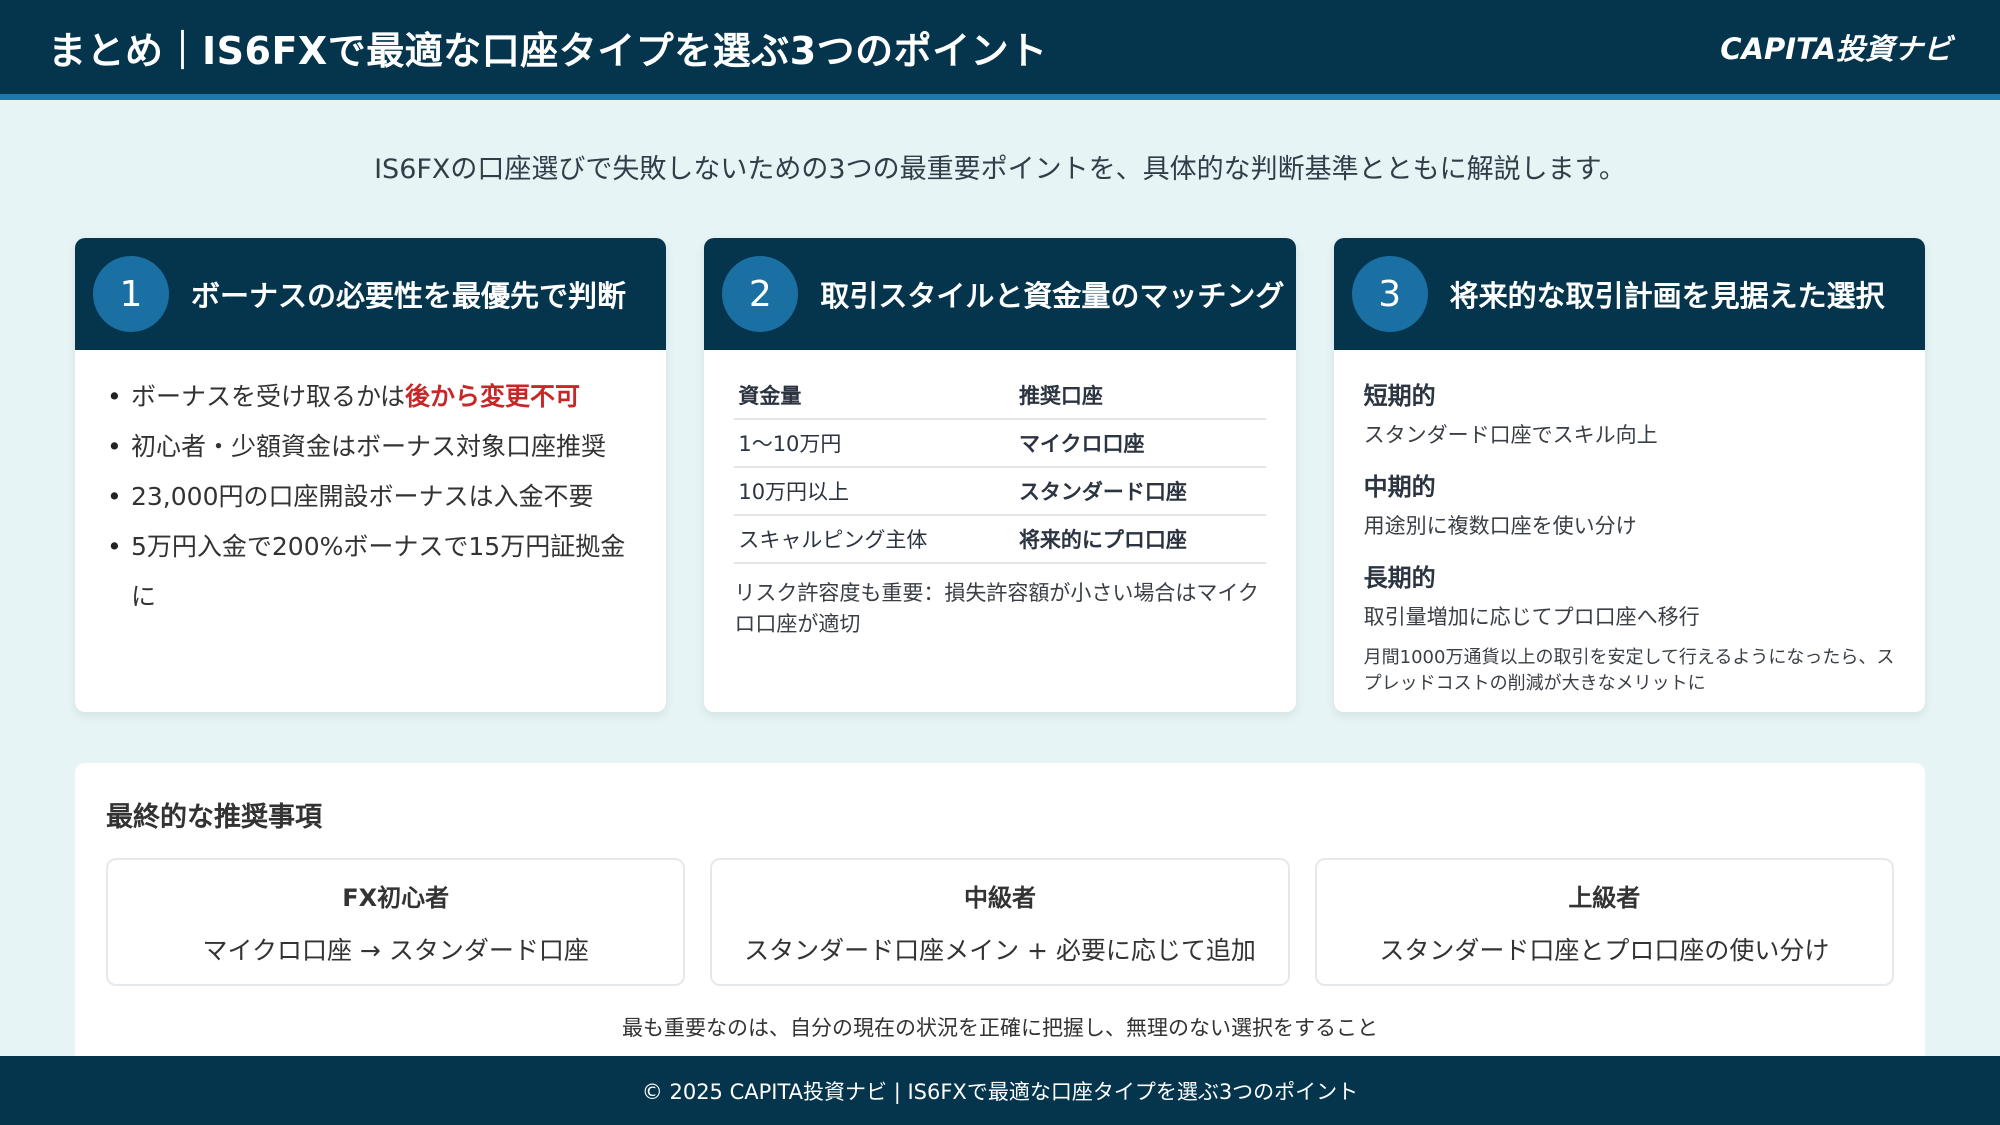 The width and height of the screenshot is (2000, 1125). What do you see at coordinates (396, 922) in the screenshot?
I see `recommendation-beginner: FX初心者 マイクロ口座 → スタンダード口座` at bounding box center [396, 922].